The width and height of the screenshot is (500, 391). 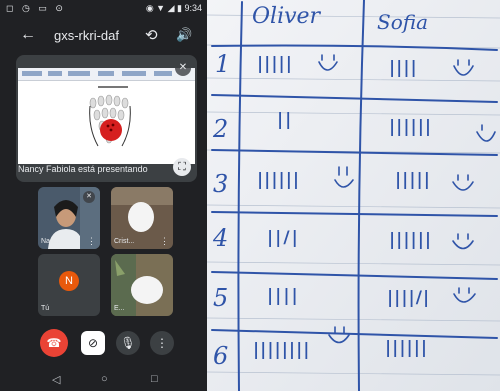 I want to click on mic-toggle-button: 🎙, so click(x=128, y=343).